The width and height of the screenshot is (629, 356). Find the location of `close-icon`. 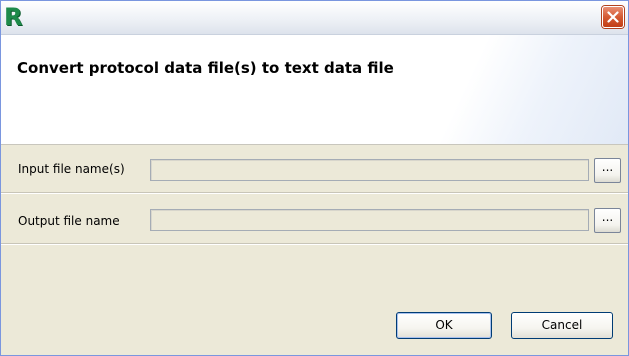

close-icon is located at coordinates (613, 17).